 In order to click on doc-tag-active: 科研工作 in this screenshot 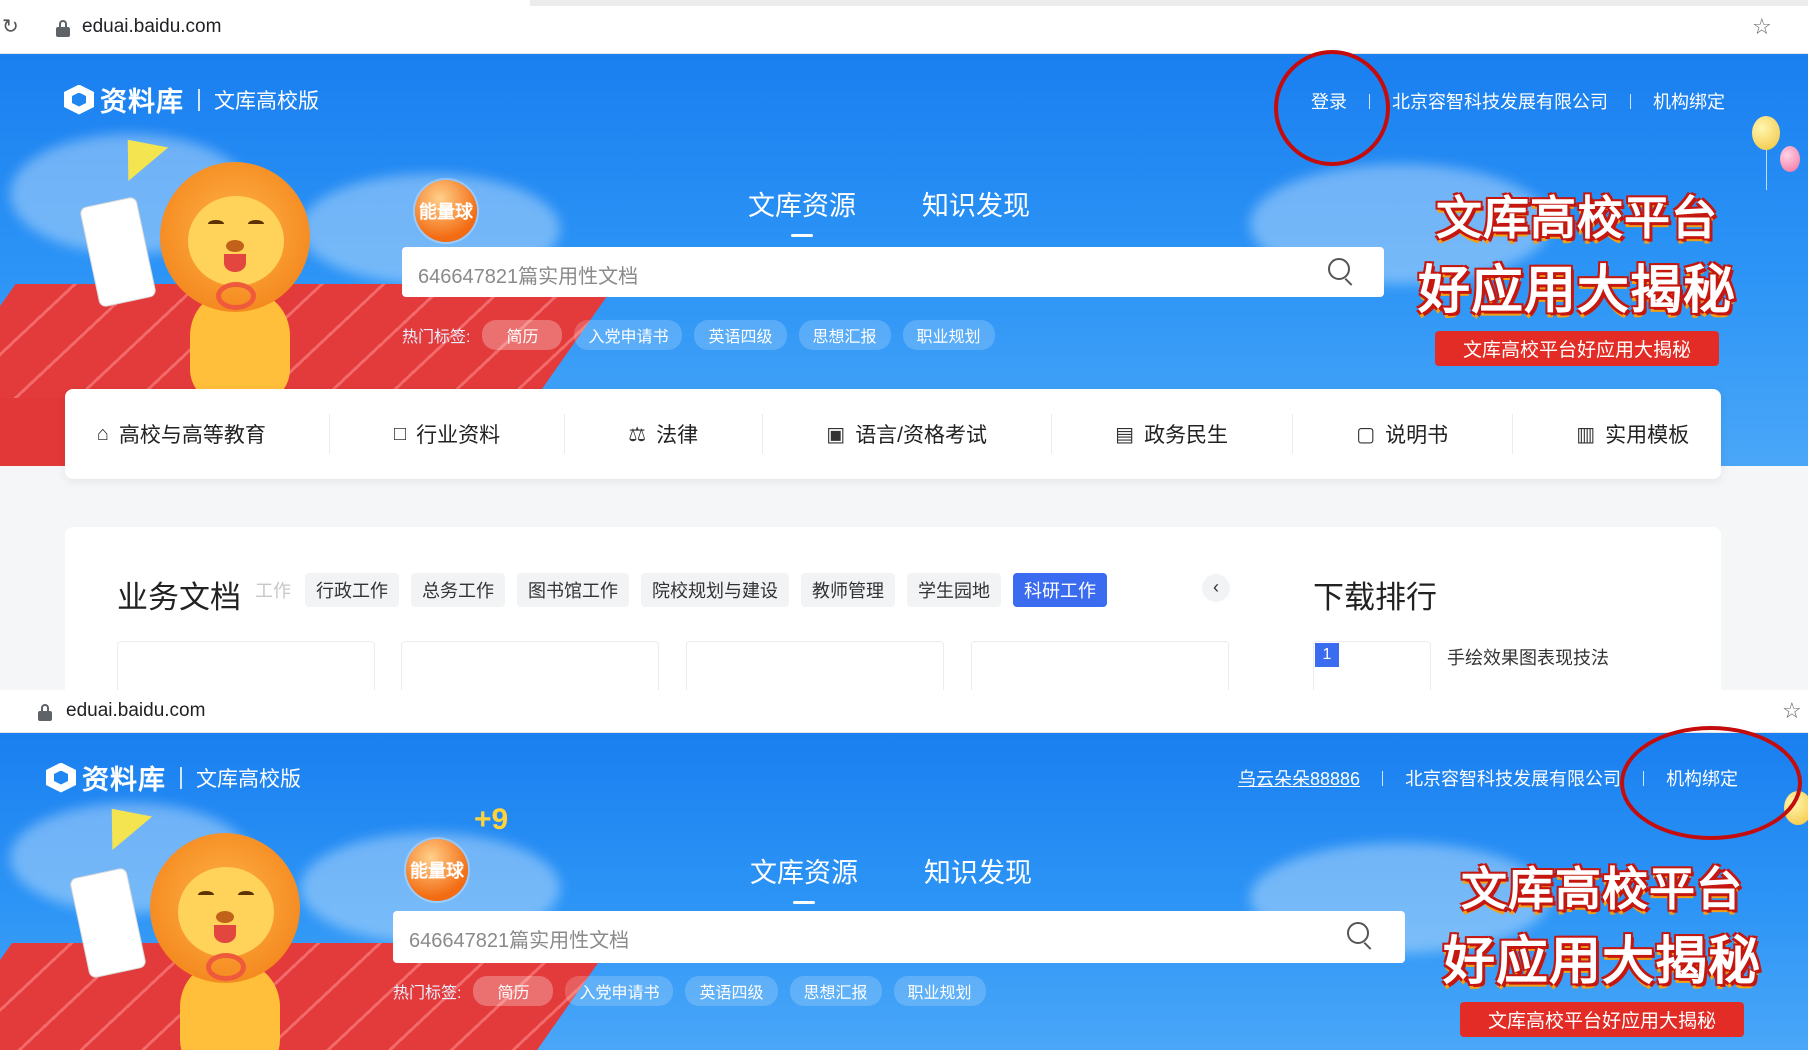, I will do `click(1060, 590)`.